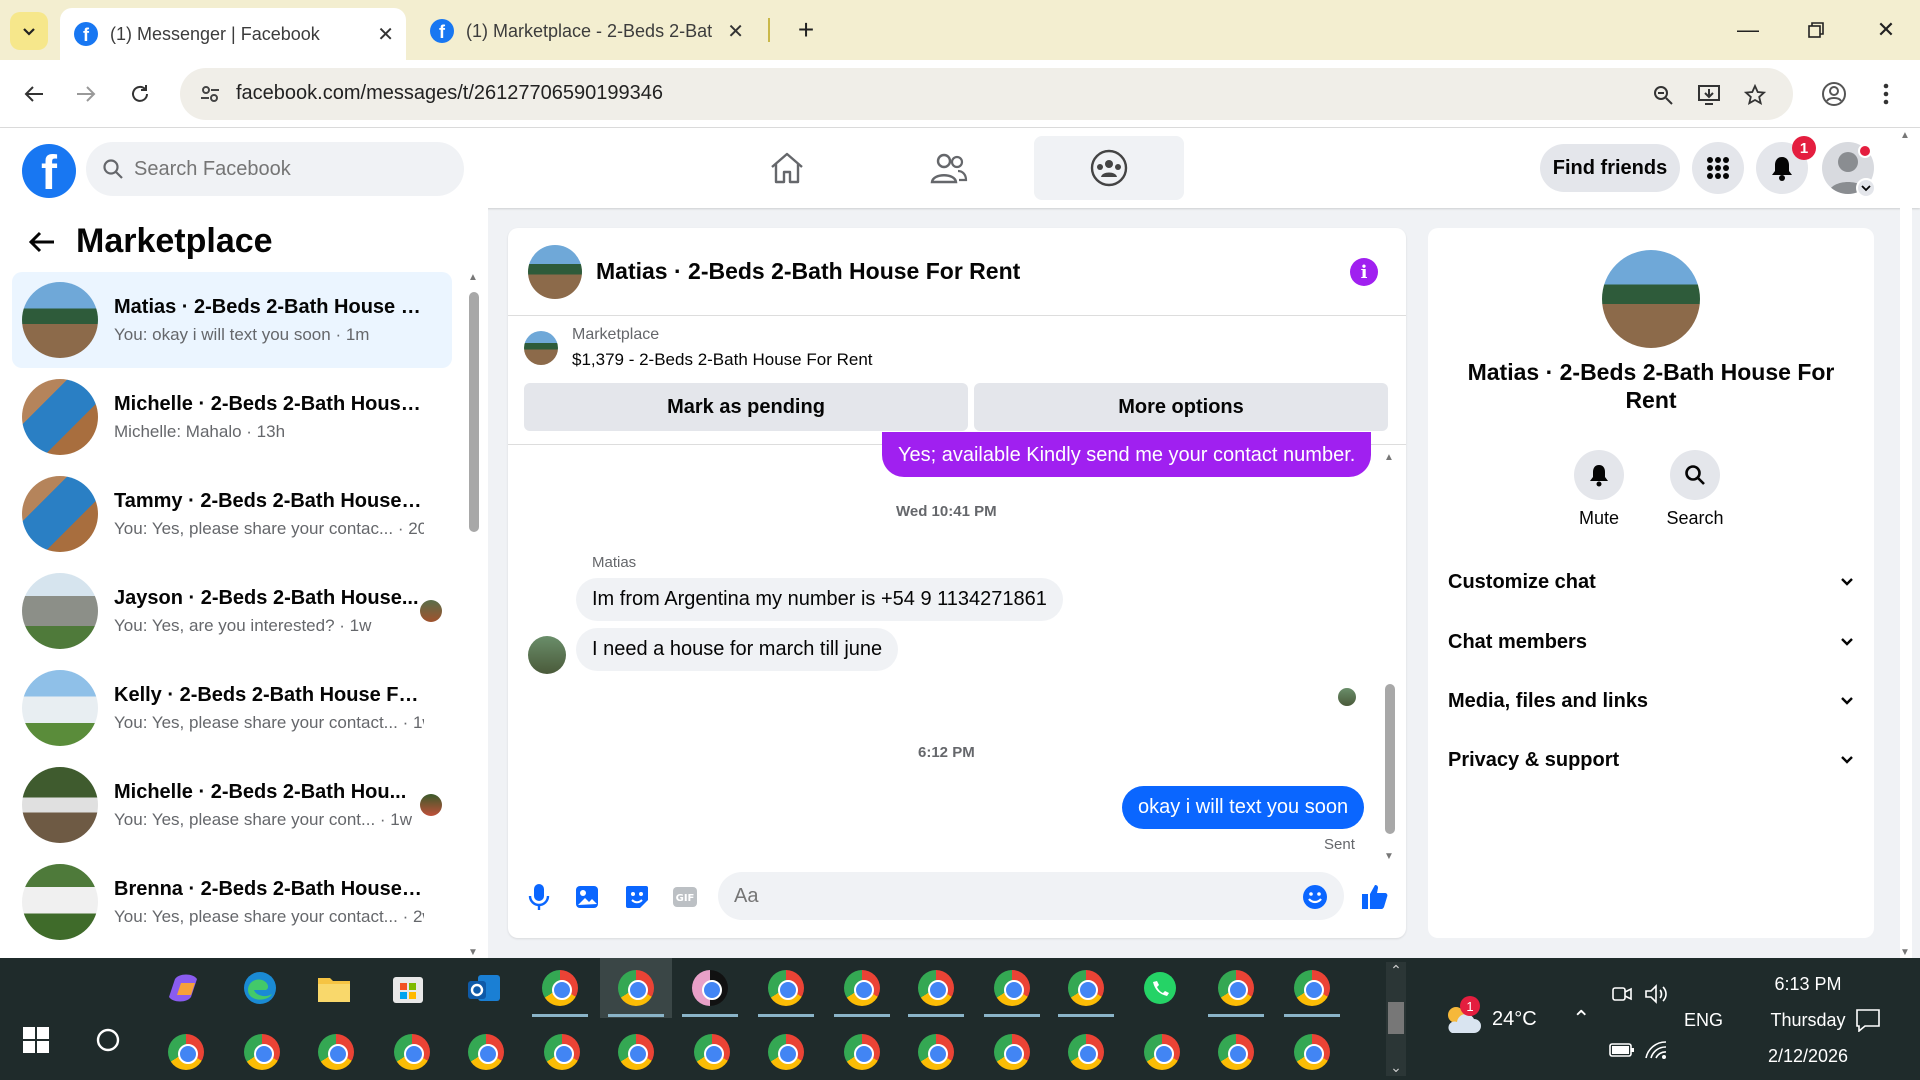  Describe the element at coordinates (1834, 94) in the screenshot. I see `profile-button` at that location.